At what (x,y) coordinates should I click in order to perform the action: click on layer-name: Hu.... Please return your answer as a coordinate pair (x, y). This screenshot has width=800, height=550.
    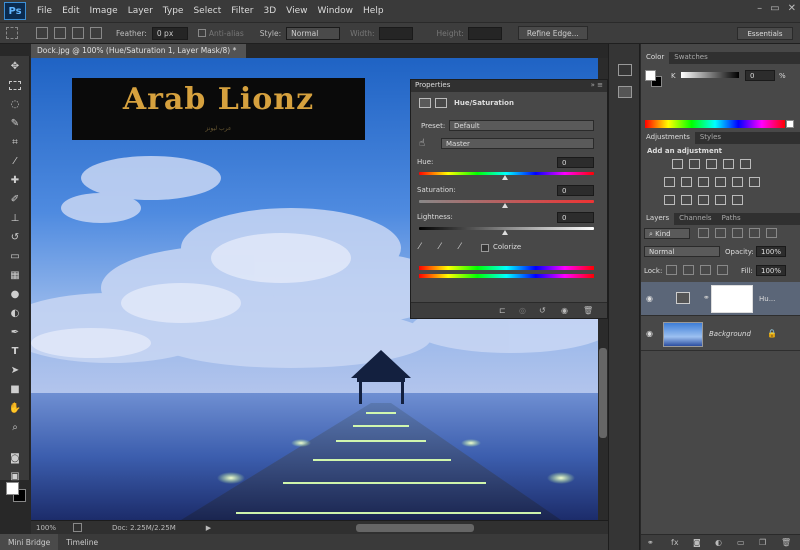
    Looking at the image, I should click on (767, 299).